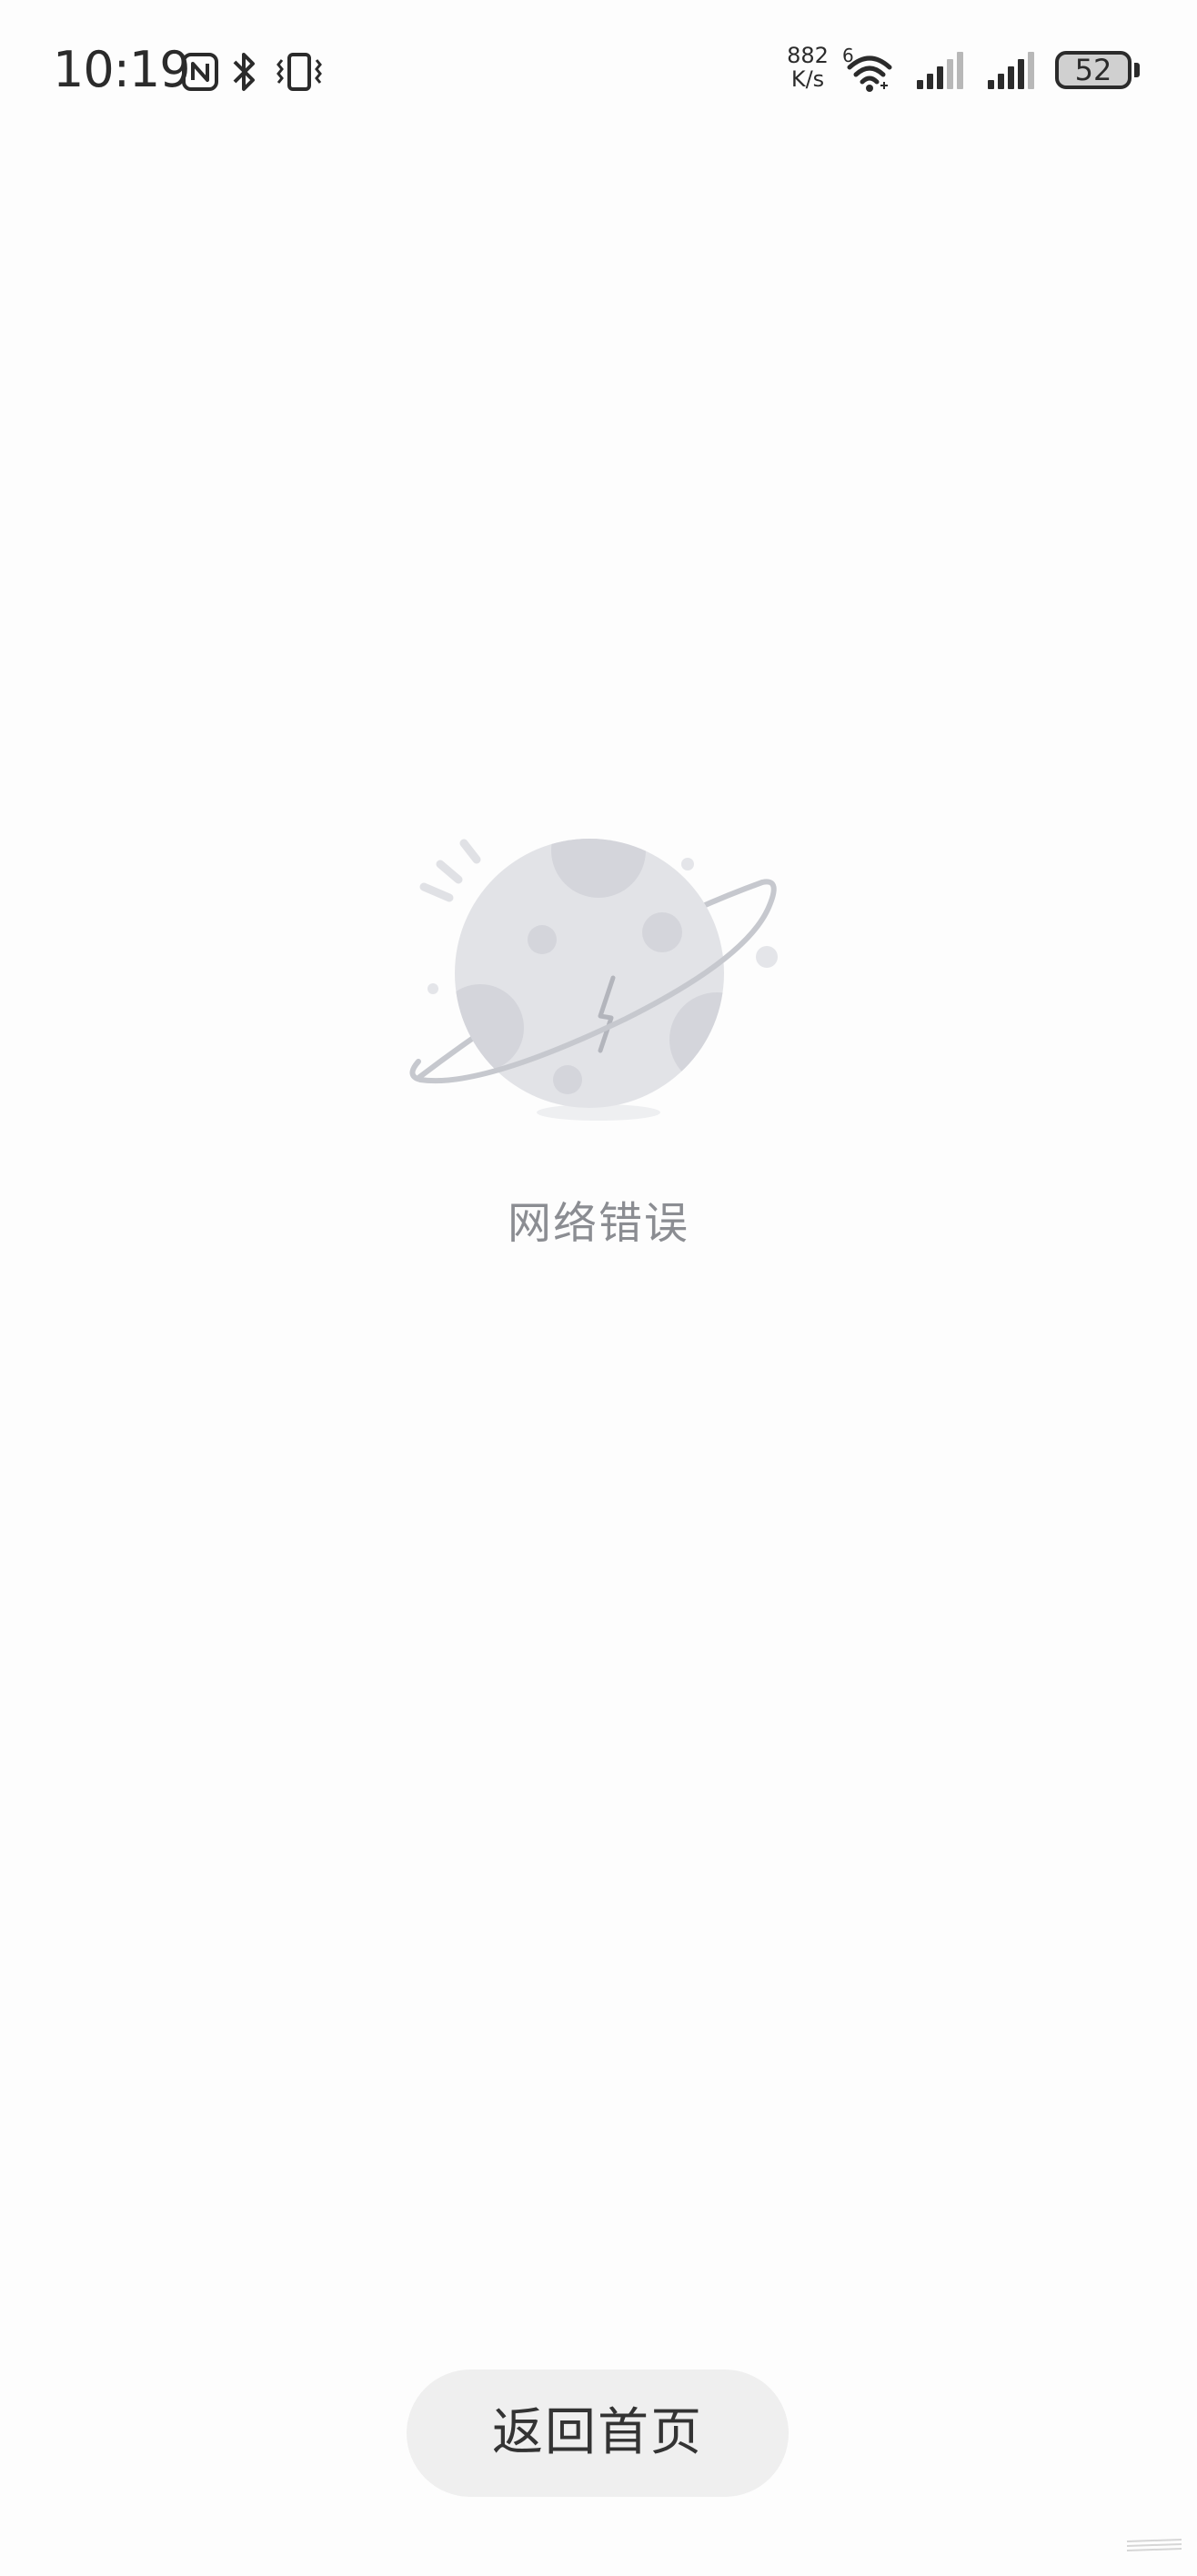  Describe the element at coordinates (122, 69) in the screenshot. I see `status-time: 10:19` at that location.